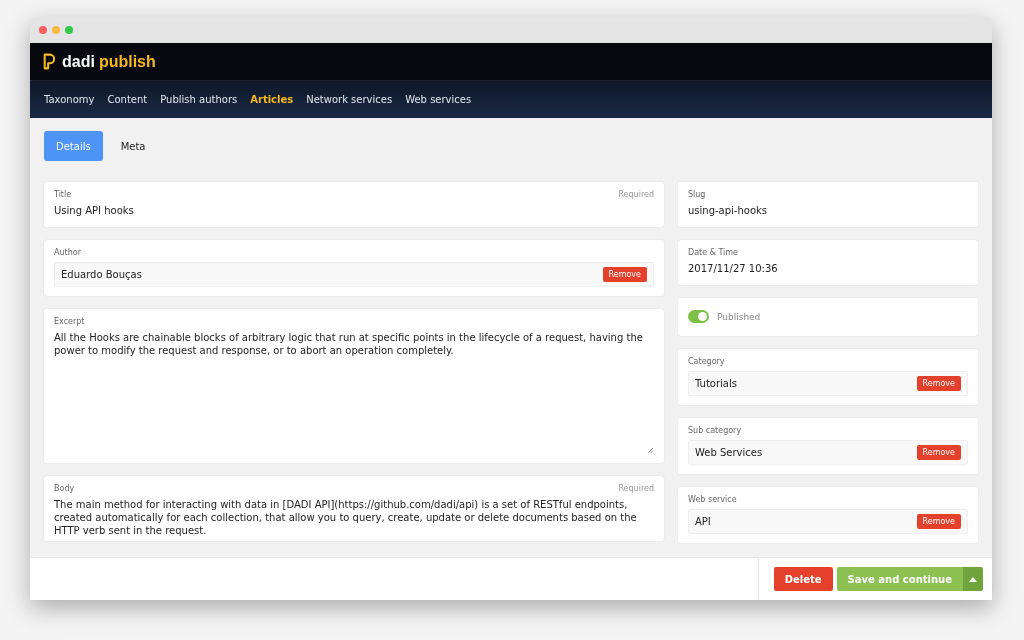  I want to click on toggle-switch, so click(698, 316).